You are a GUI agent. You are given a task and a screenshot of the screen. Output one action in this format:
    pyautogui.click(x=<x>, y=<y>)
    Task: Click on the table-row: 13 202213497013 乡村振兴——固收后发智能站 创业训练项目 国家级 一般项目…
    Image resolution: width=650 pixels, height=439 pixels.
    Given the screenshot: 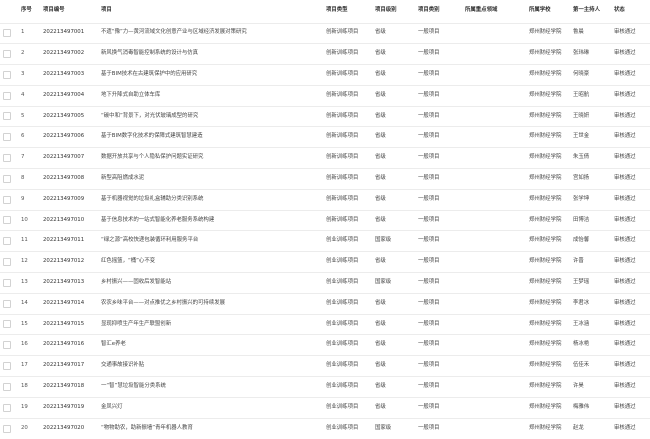 What is the action you would take?
    pyautogui.click(x=325, y=283)
    